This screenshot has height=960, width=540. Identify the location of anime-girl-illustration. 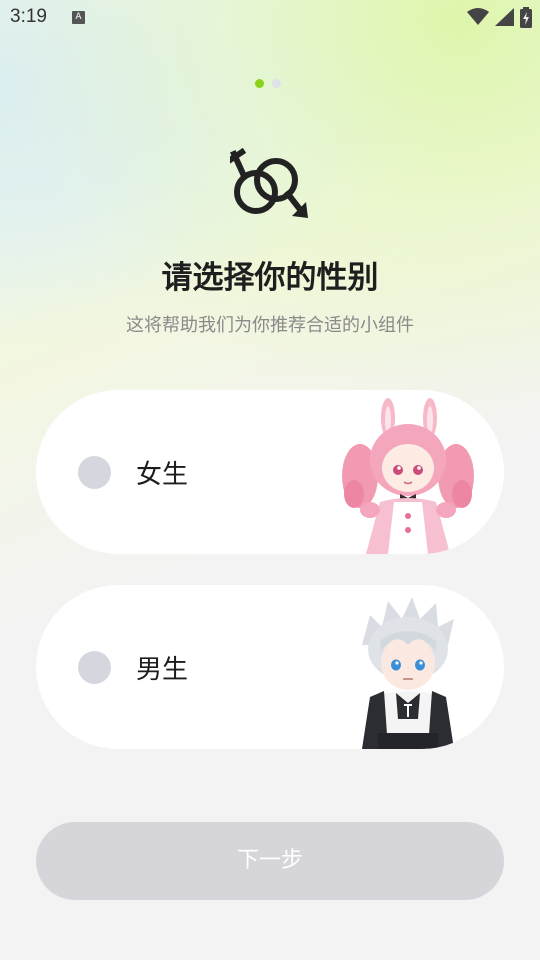
(408, 476).